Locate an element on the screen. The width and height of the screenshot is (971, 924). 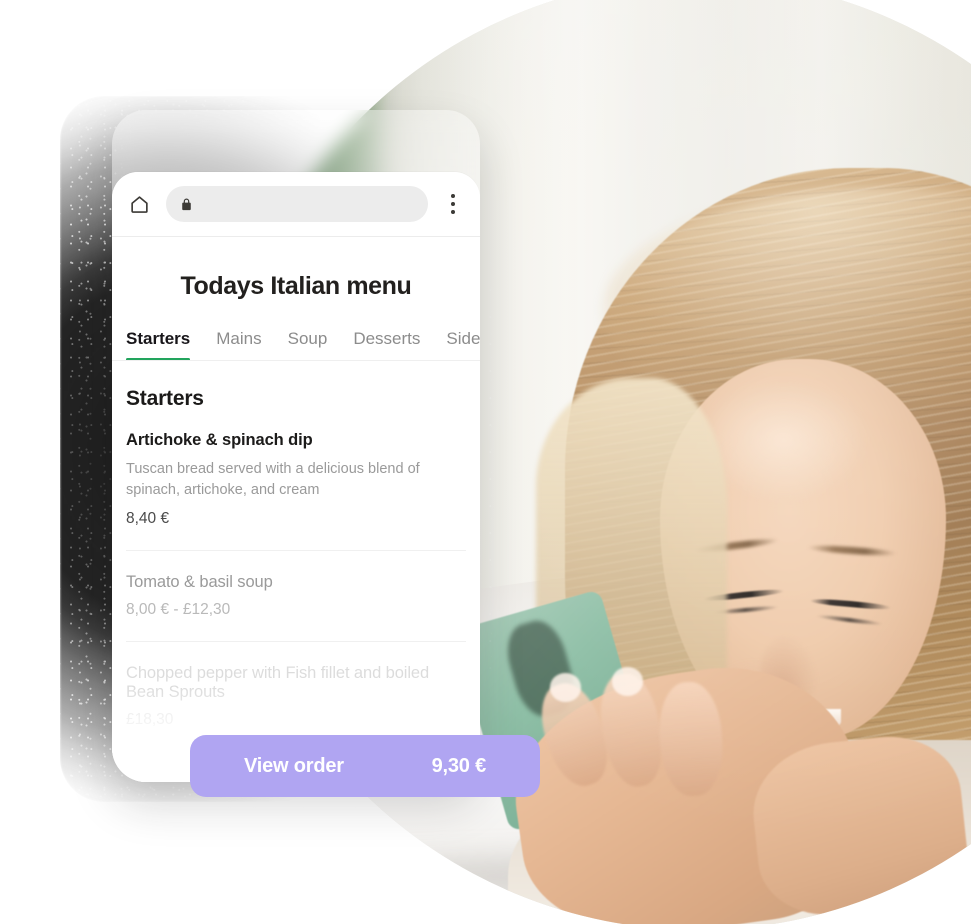
tab-desserts: Desserts is located at coordinates (386, 344).